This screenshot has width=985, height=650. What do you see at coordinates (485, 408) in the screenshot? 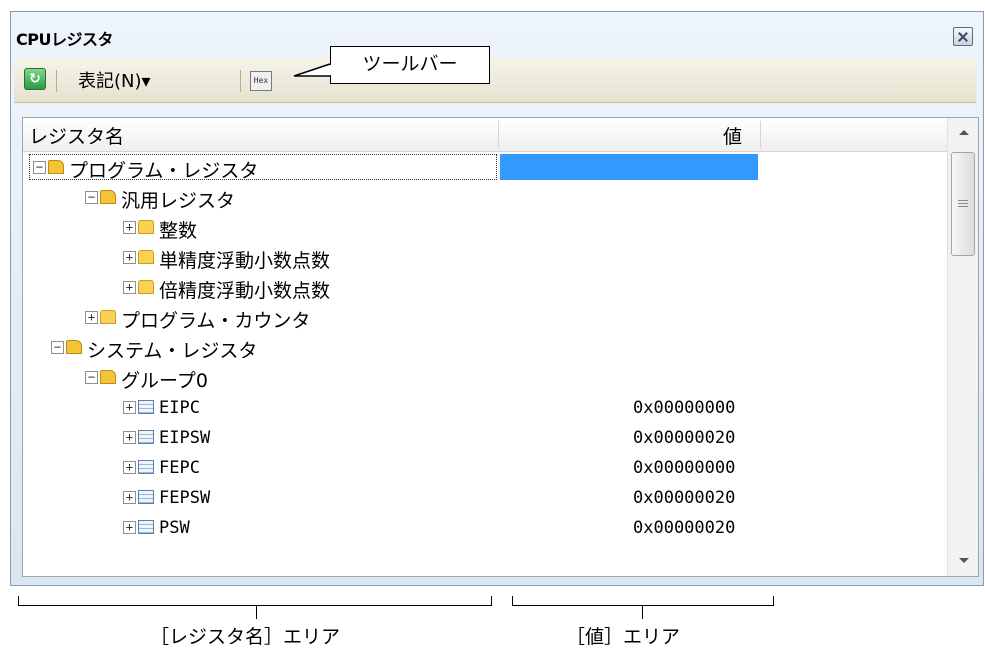
I see `tree-row: + EIPC 0x00000000` at bounding box center [485, 408].